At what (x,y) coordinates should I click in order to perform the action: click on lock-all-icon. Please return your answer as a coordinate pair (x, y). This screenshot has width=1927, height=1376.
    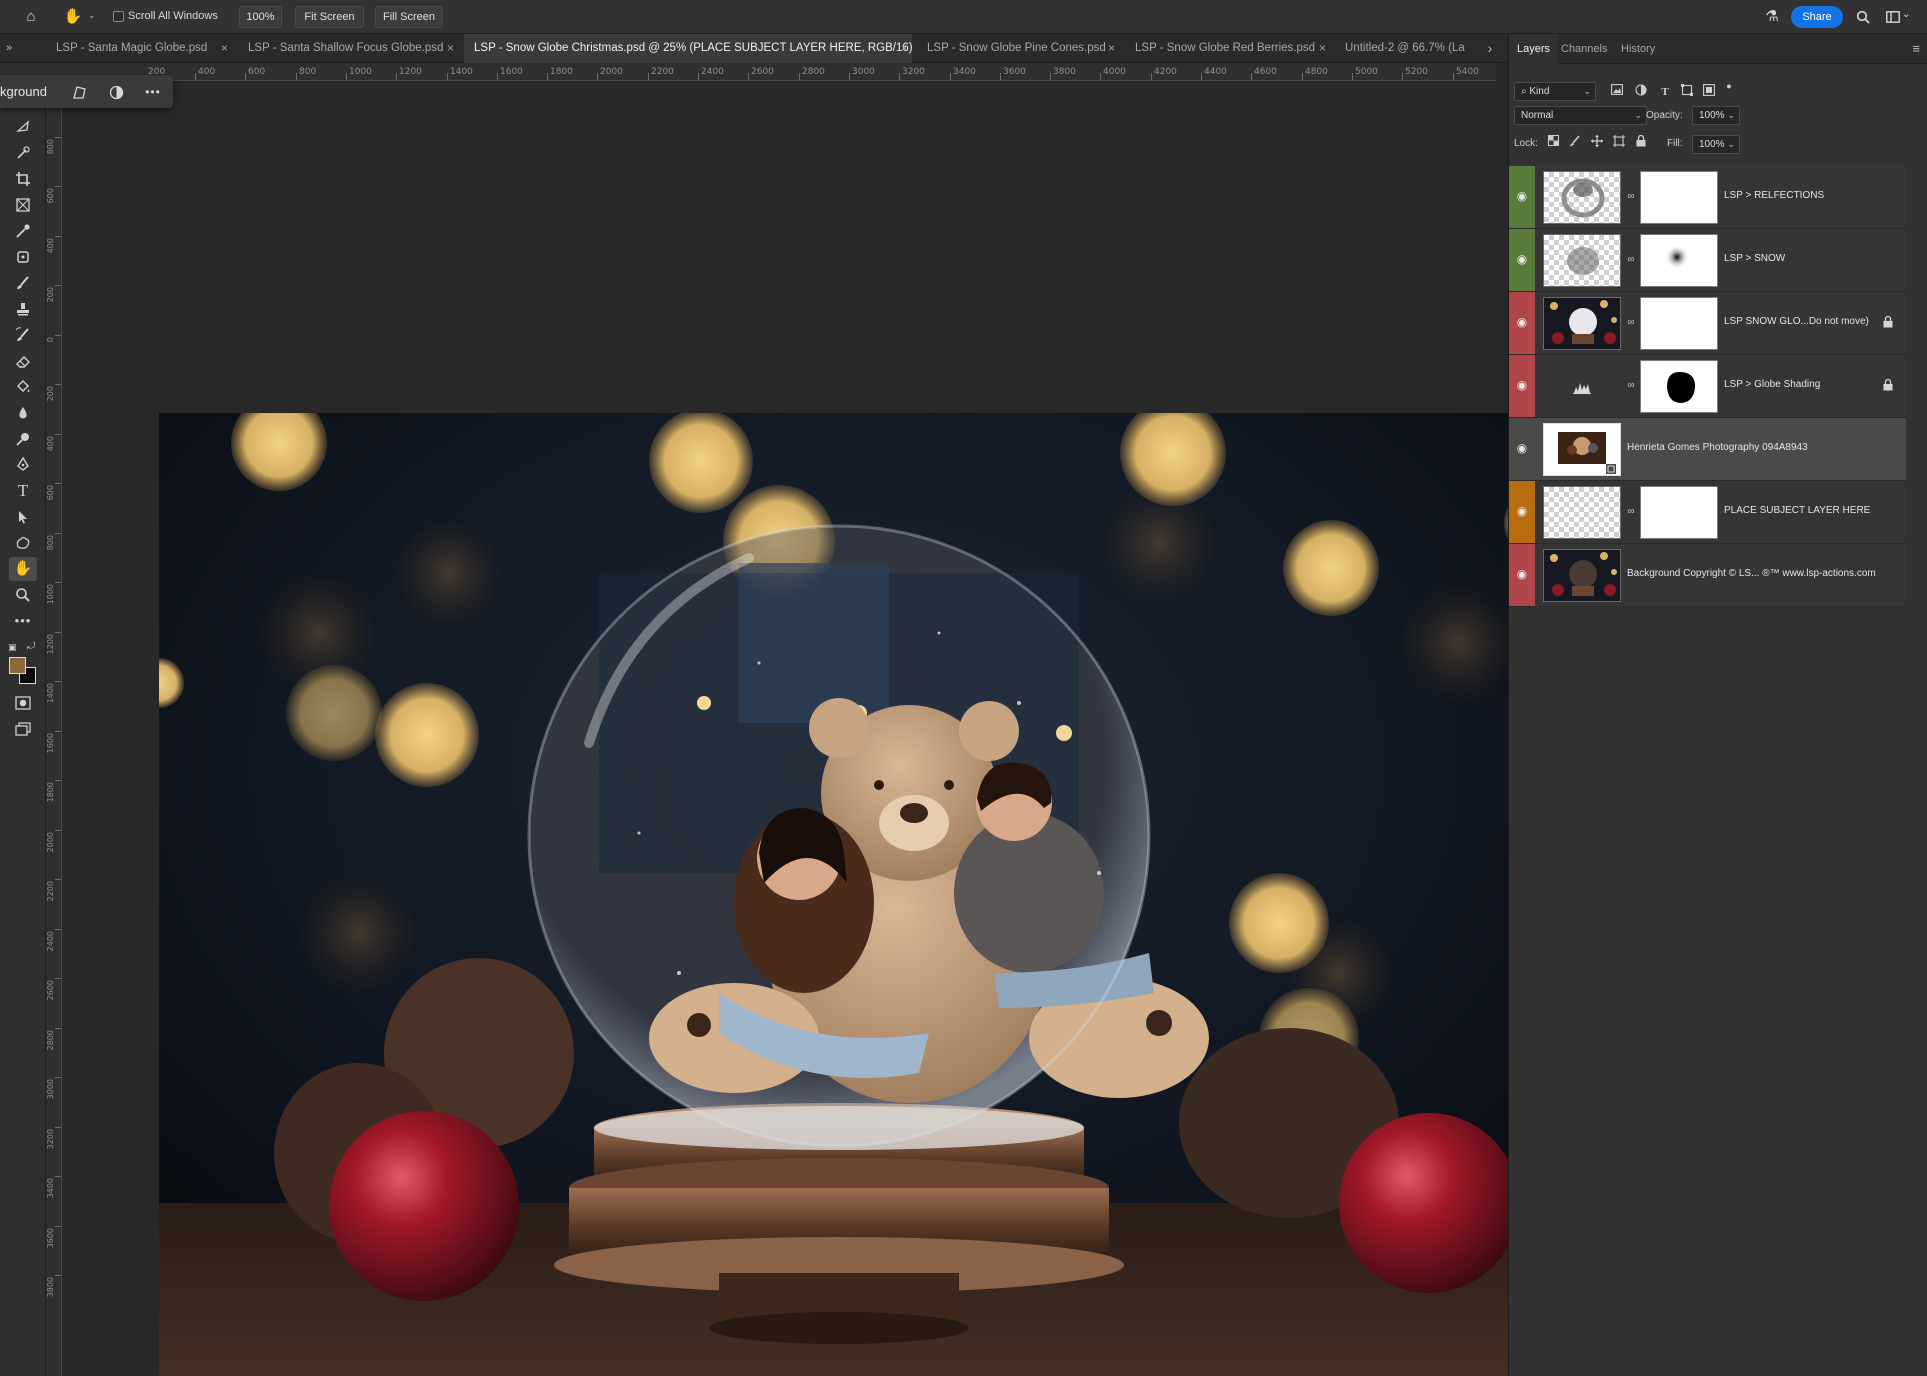
    Looking at the image, I should click on (1641, 142).